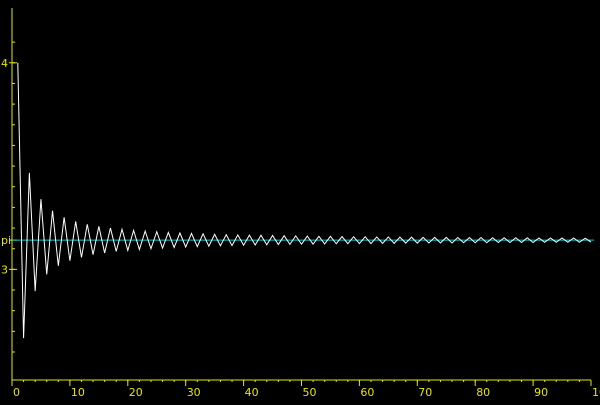 This screenshot has height=405, width=600. I want to click on x-tick-label: 40, so click(252, 392).